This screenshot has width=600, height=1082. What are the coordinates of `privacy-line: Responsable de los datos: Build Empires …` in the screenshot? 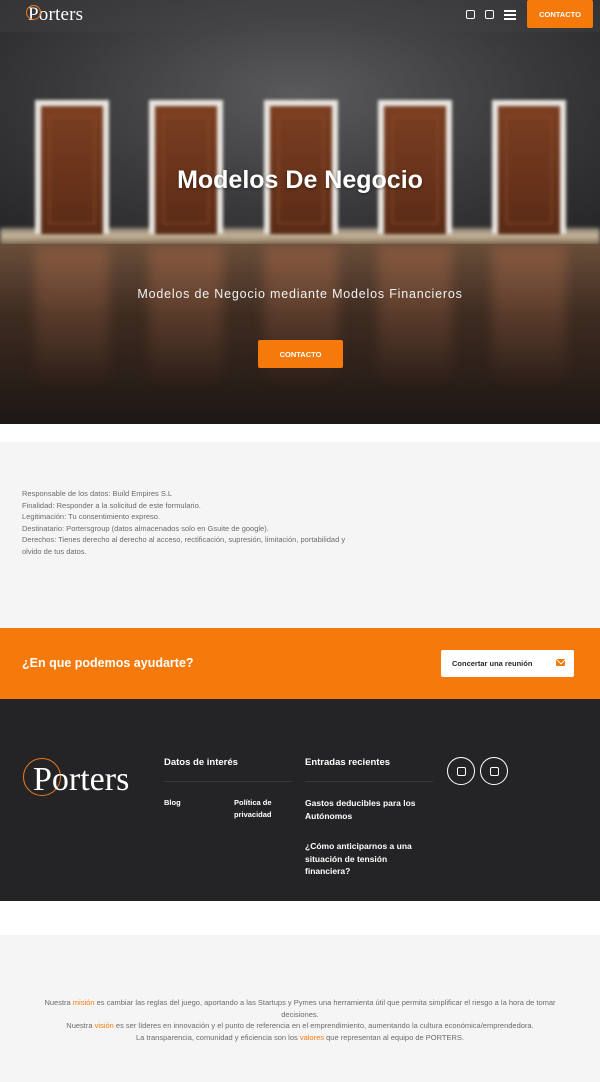 It's located at (97, 493).